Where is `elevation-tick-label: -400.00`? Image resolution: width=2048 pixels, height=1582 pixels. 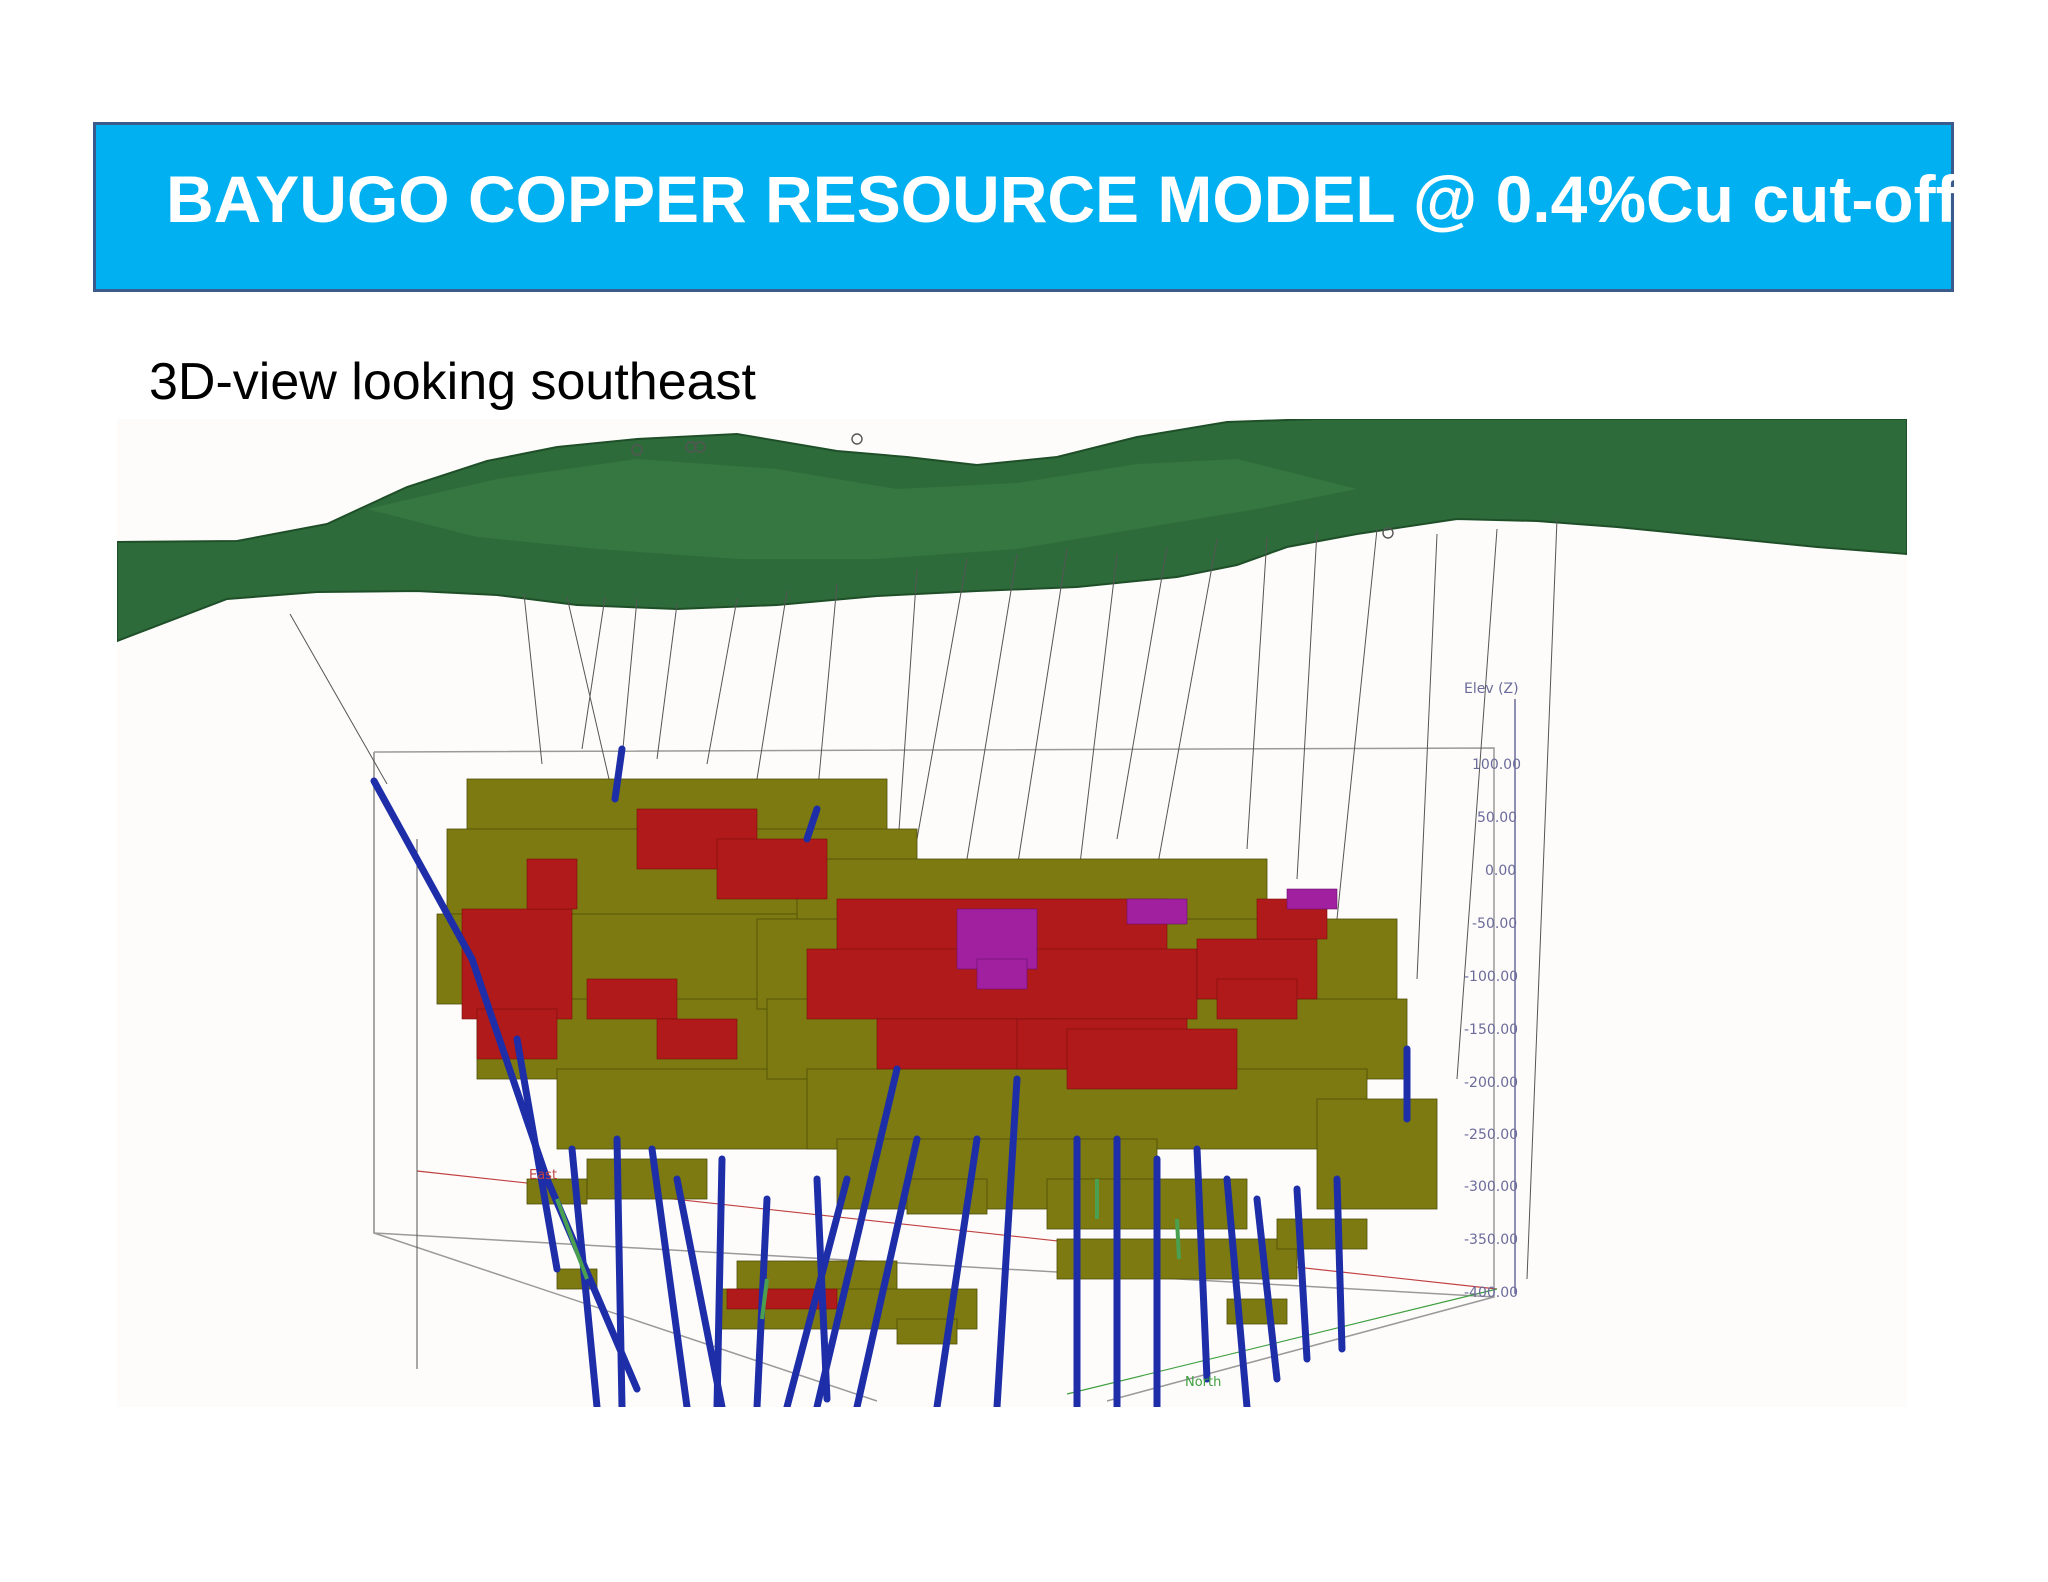 elevation-tick-label: -400.00 is located at coordinates (1491, 1293).